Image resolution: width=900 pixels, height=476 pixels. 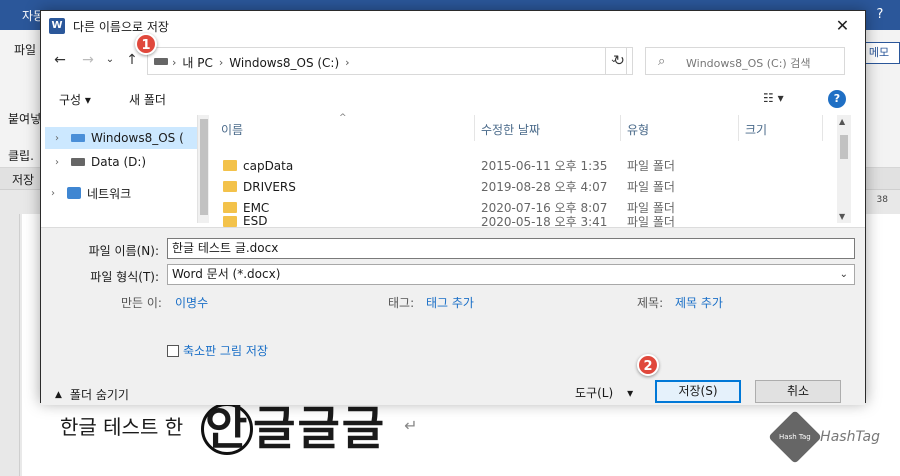 I want to click on file-name-cell: DRIVERS, so click(x=345, y=187).